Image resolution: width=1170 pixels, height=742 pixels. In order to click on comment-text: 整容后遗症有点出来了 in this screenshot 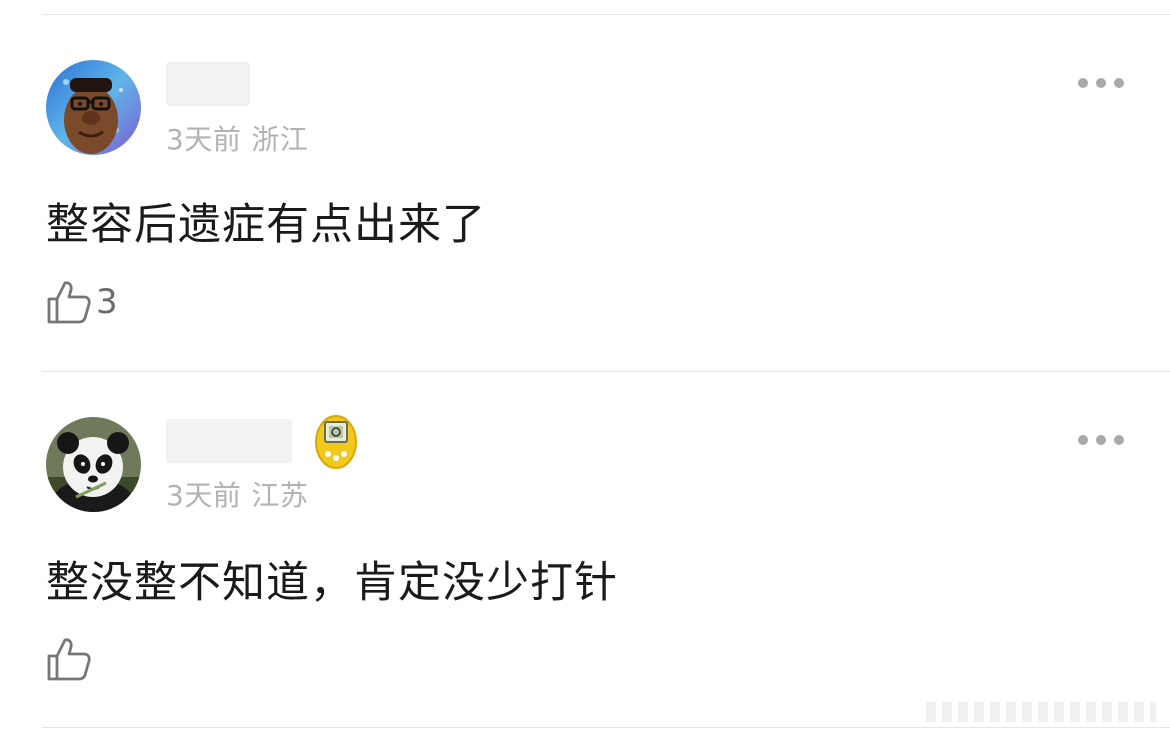, I will do `click(266, 225)`.